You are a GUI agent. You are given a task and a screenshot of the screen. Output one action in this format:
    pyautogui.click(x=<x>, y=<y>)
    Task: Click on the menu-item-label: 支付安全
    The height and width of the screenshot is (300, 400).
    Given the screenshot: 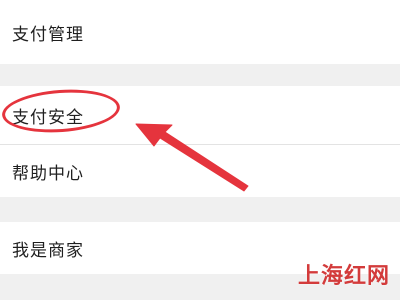 What is the action you would take?
    pyautogui.click(x=48, y=117)
    